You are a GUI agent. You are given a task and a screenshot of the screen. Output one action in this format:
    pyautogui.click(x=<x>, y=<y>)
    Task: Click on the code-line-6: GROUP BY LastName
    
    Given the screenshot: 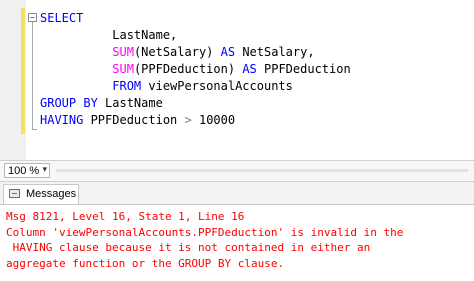 What is the action you would take?
    pyautogui.click(x=101, y=103)
    